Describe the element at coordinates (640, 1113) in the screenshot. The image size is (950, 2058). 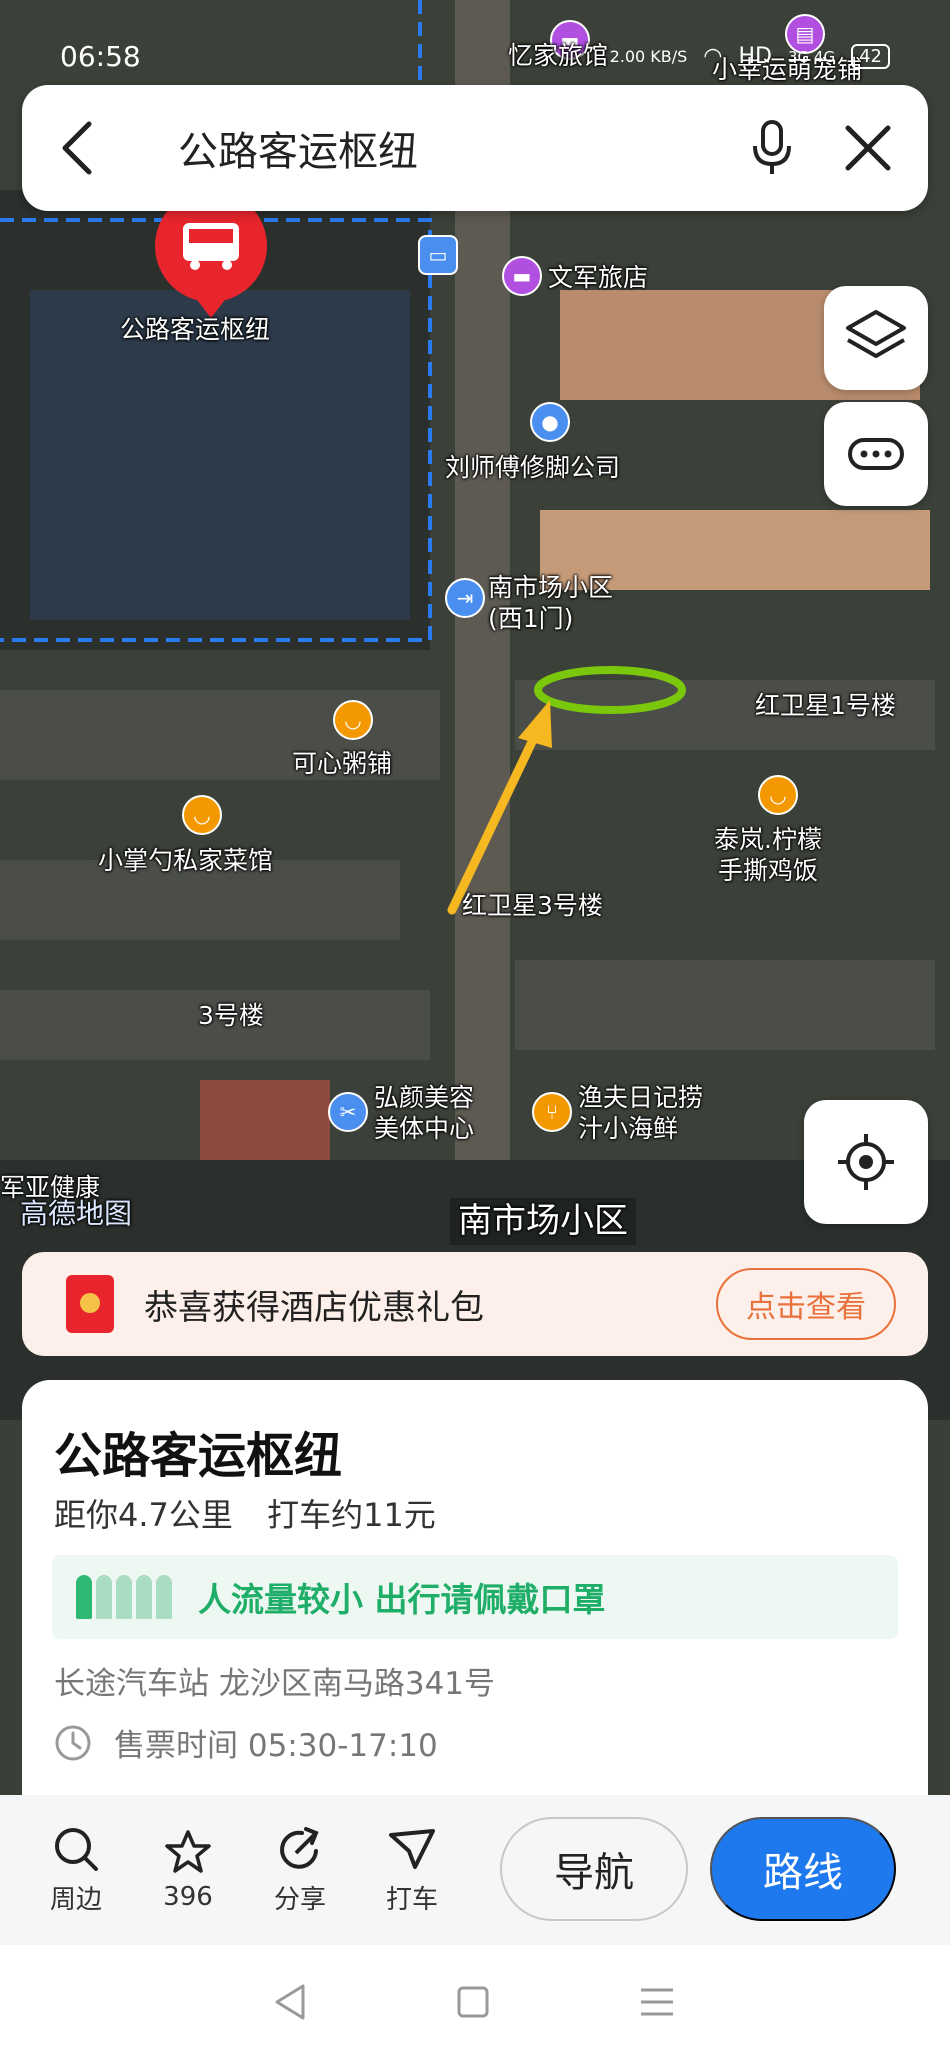
I see `poi-label: 渔夫日记捞 汁小海鲜` at that location.